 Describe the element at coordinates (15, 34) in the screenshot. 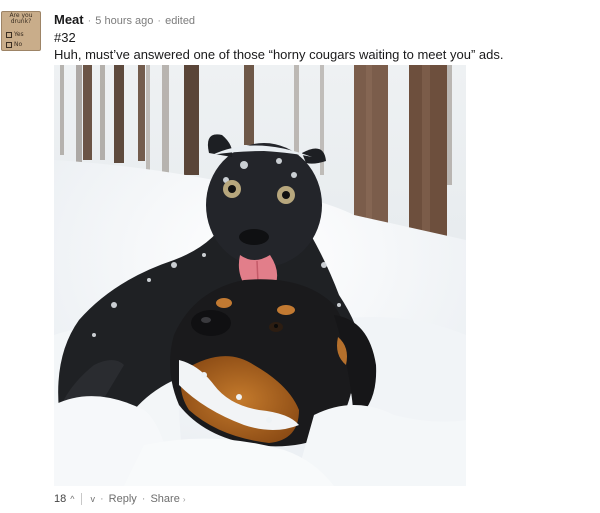

I see `avatar-option-yes: Yes` at that location.